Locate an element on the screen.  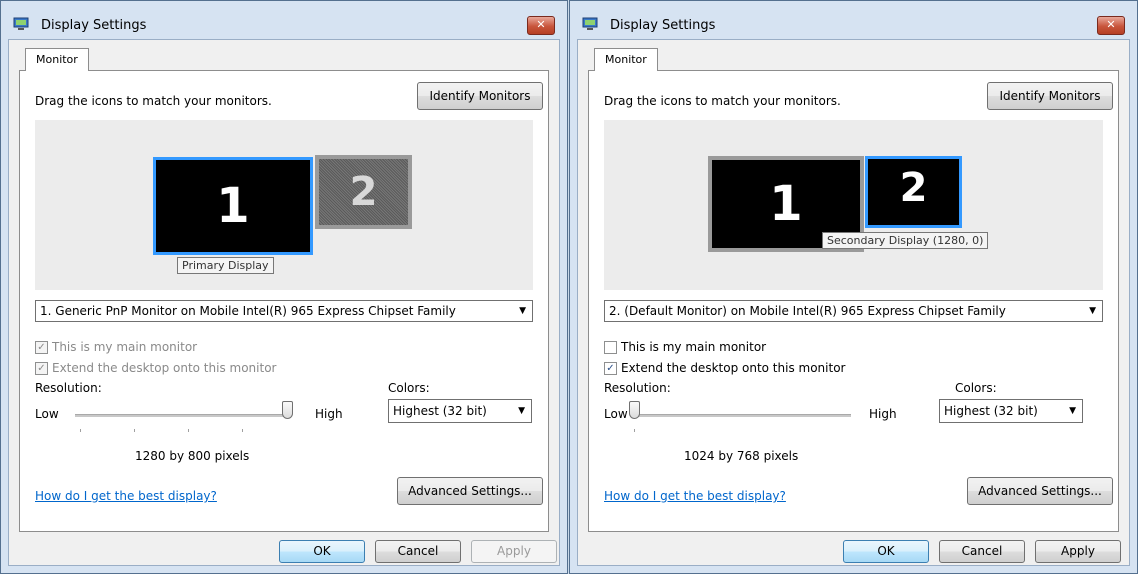
main-monitor-checkbox: ✓ This is my main monitor is located at coordinates (116, 347).